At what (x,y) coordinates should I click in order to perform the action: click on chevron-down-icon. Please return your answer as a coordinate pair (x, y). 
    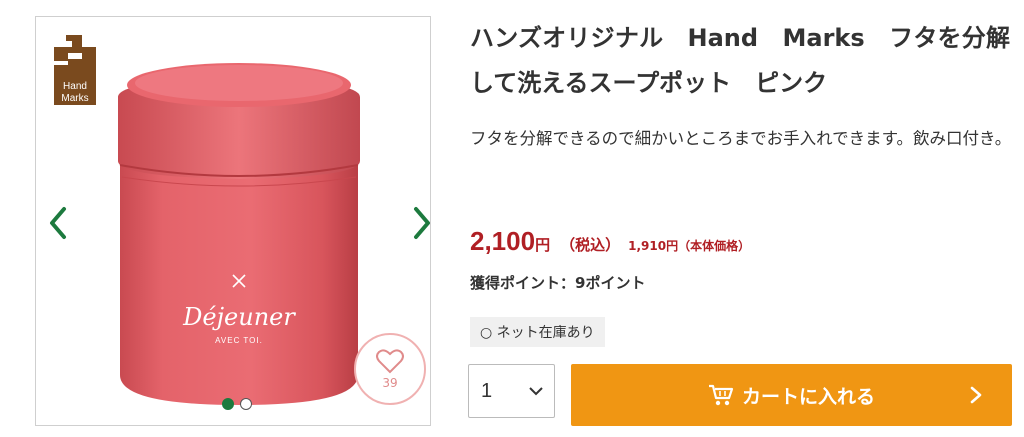
    Looking at the image, I should click on (536, 391).